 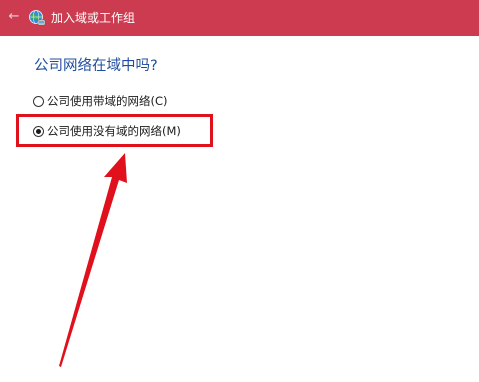 I want to click on globe-network-icon, so click(x=37, y=18).